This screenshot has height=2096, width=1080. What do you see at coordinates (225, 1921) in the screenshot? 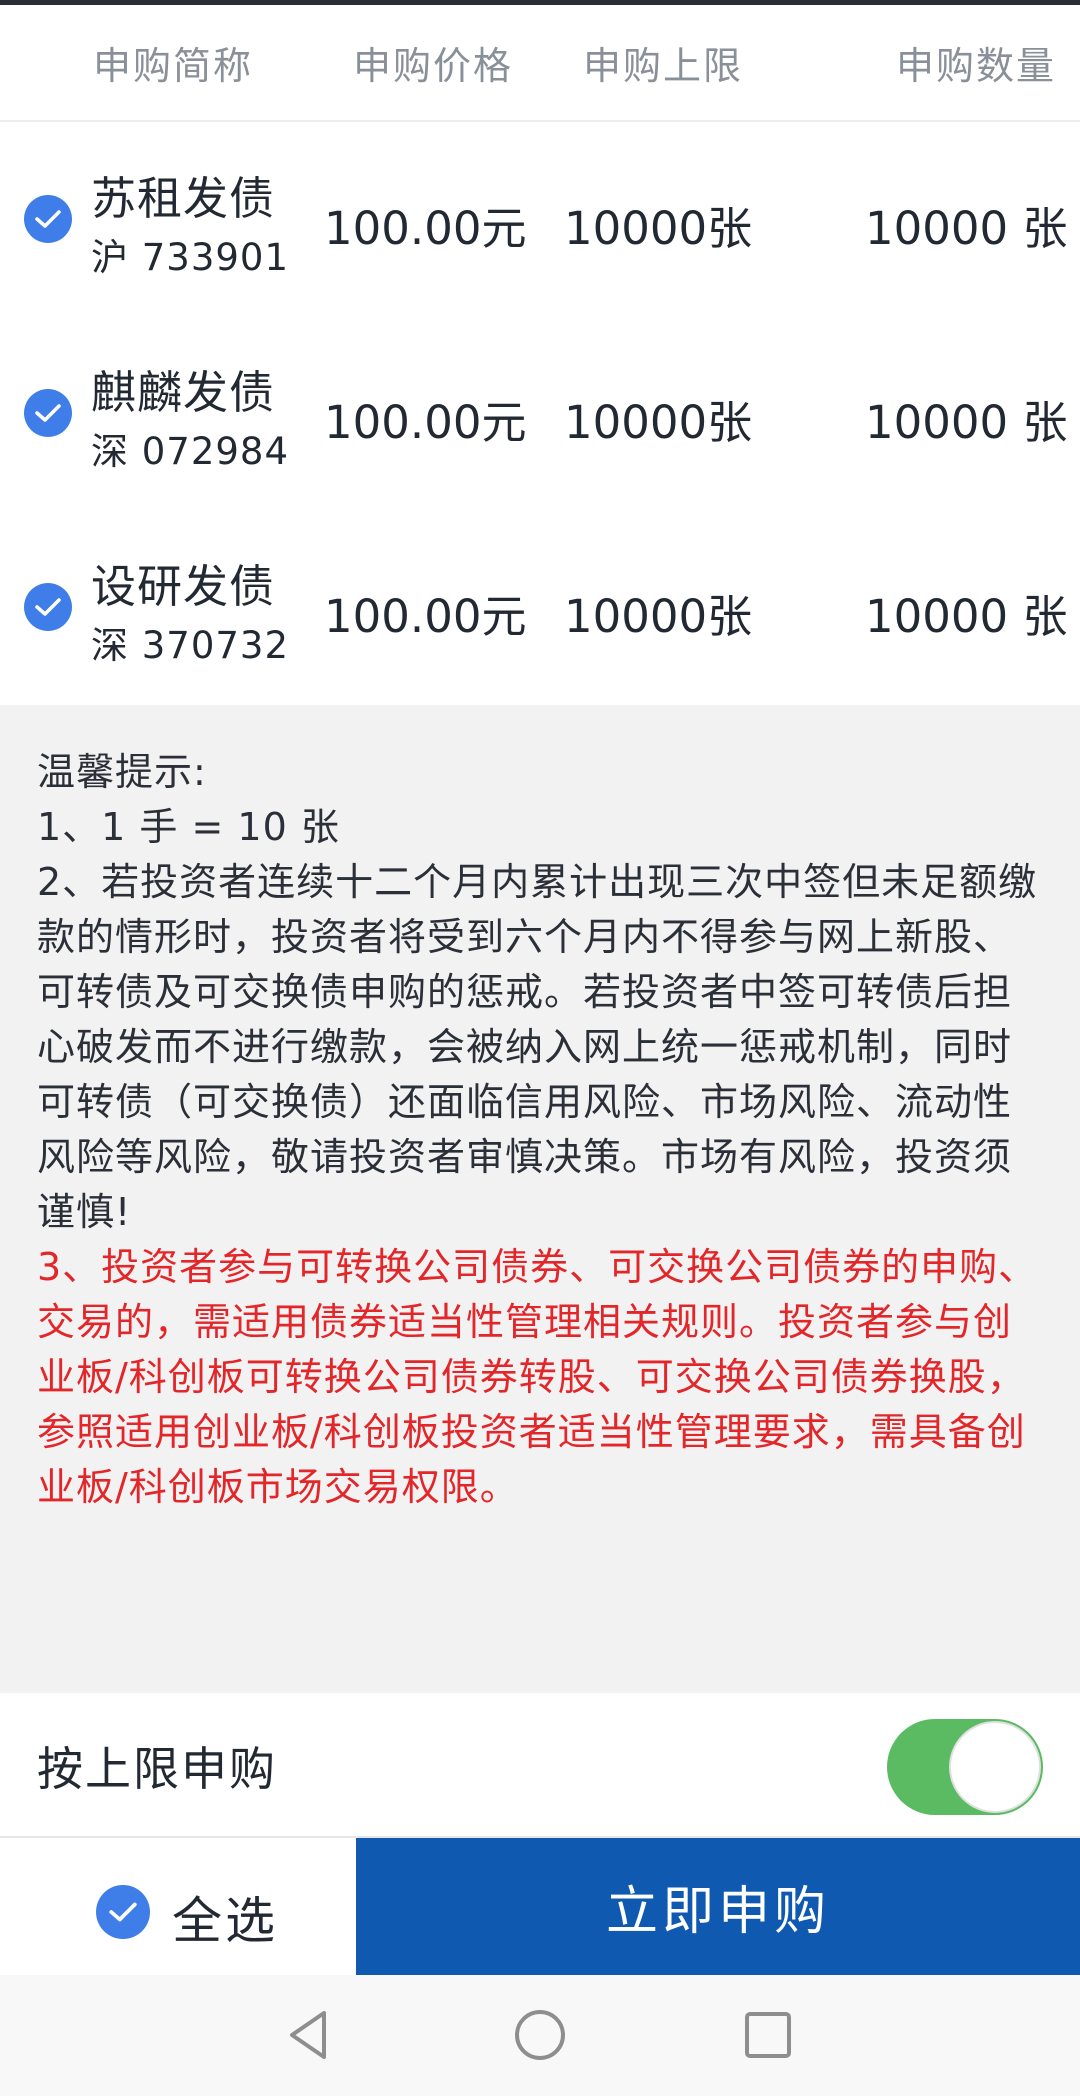
I see `select-all-label: 全选` at bounding box center [225, 1921].